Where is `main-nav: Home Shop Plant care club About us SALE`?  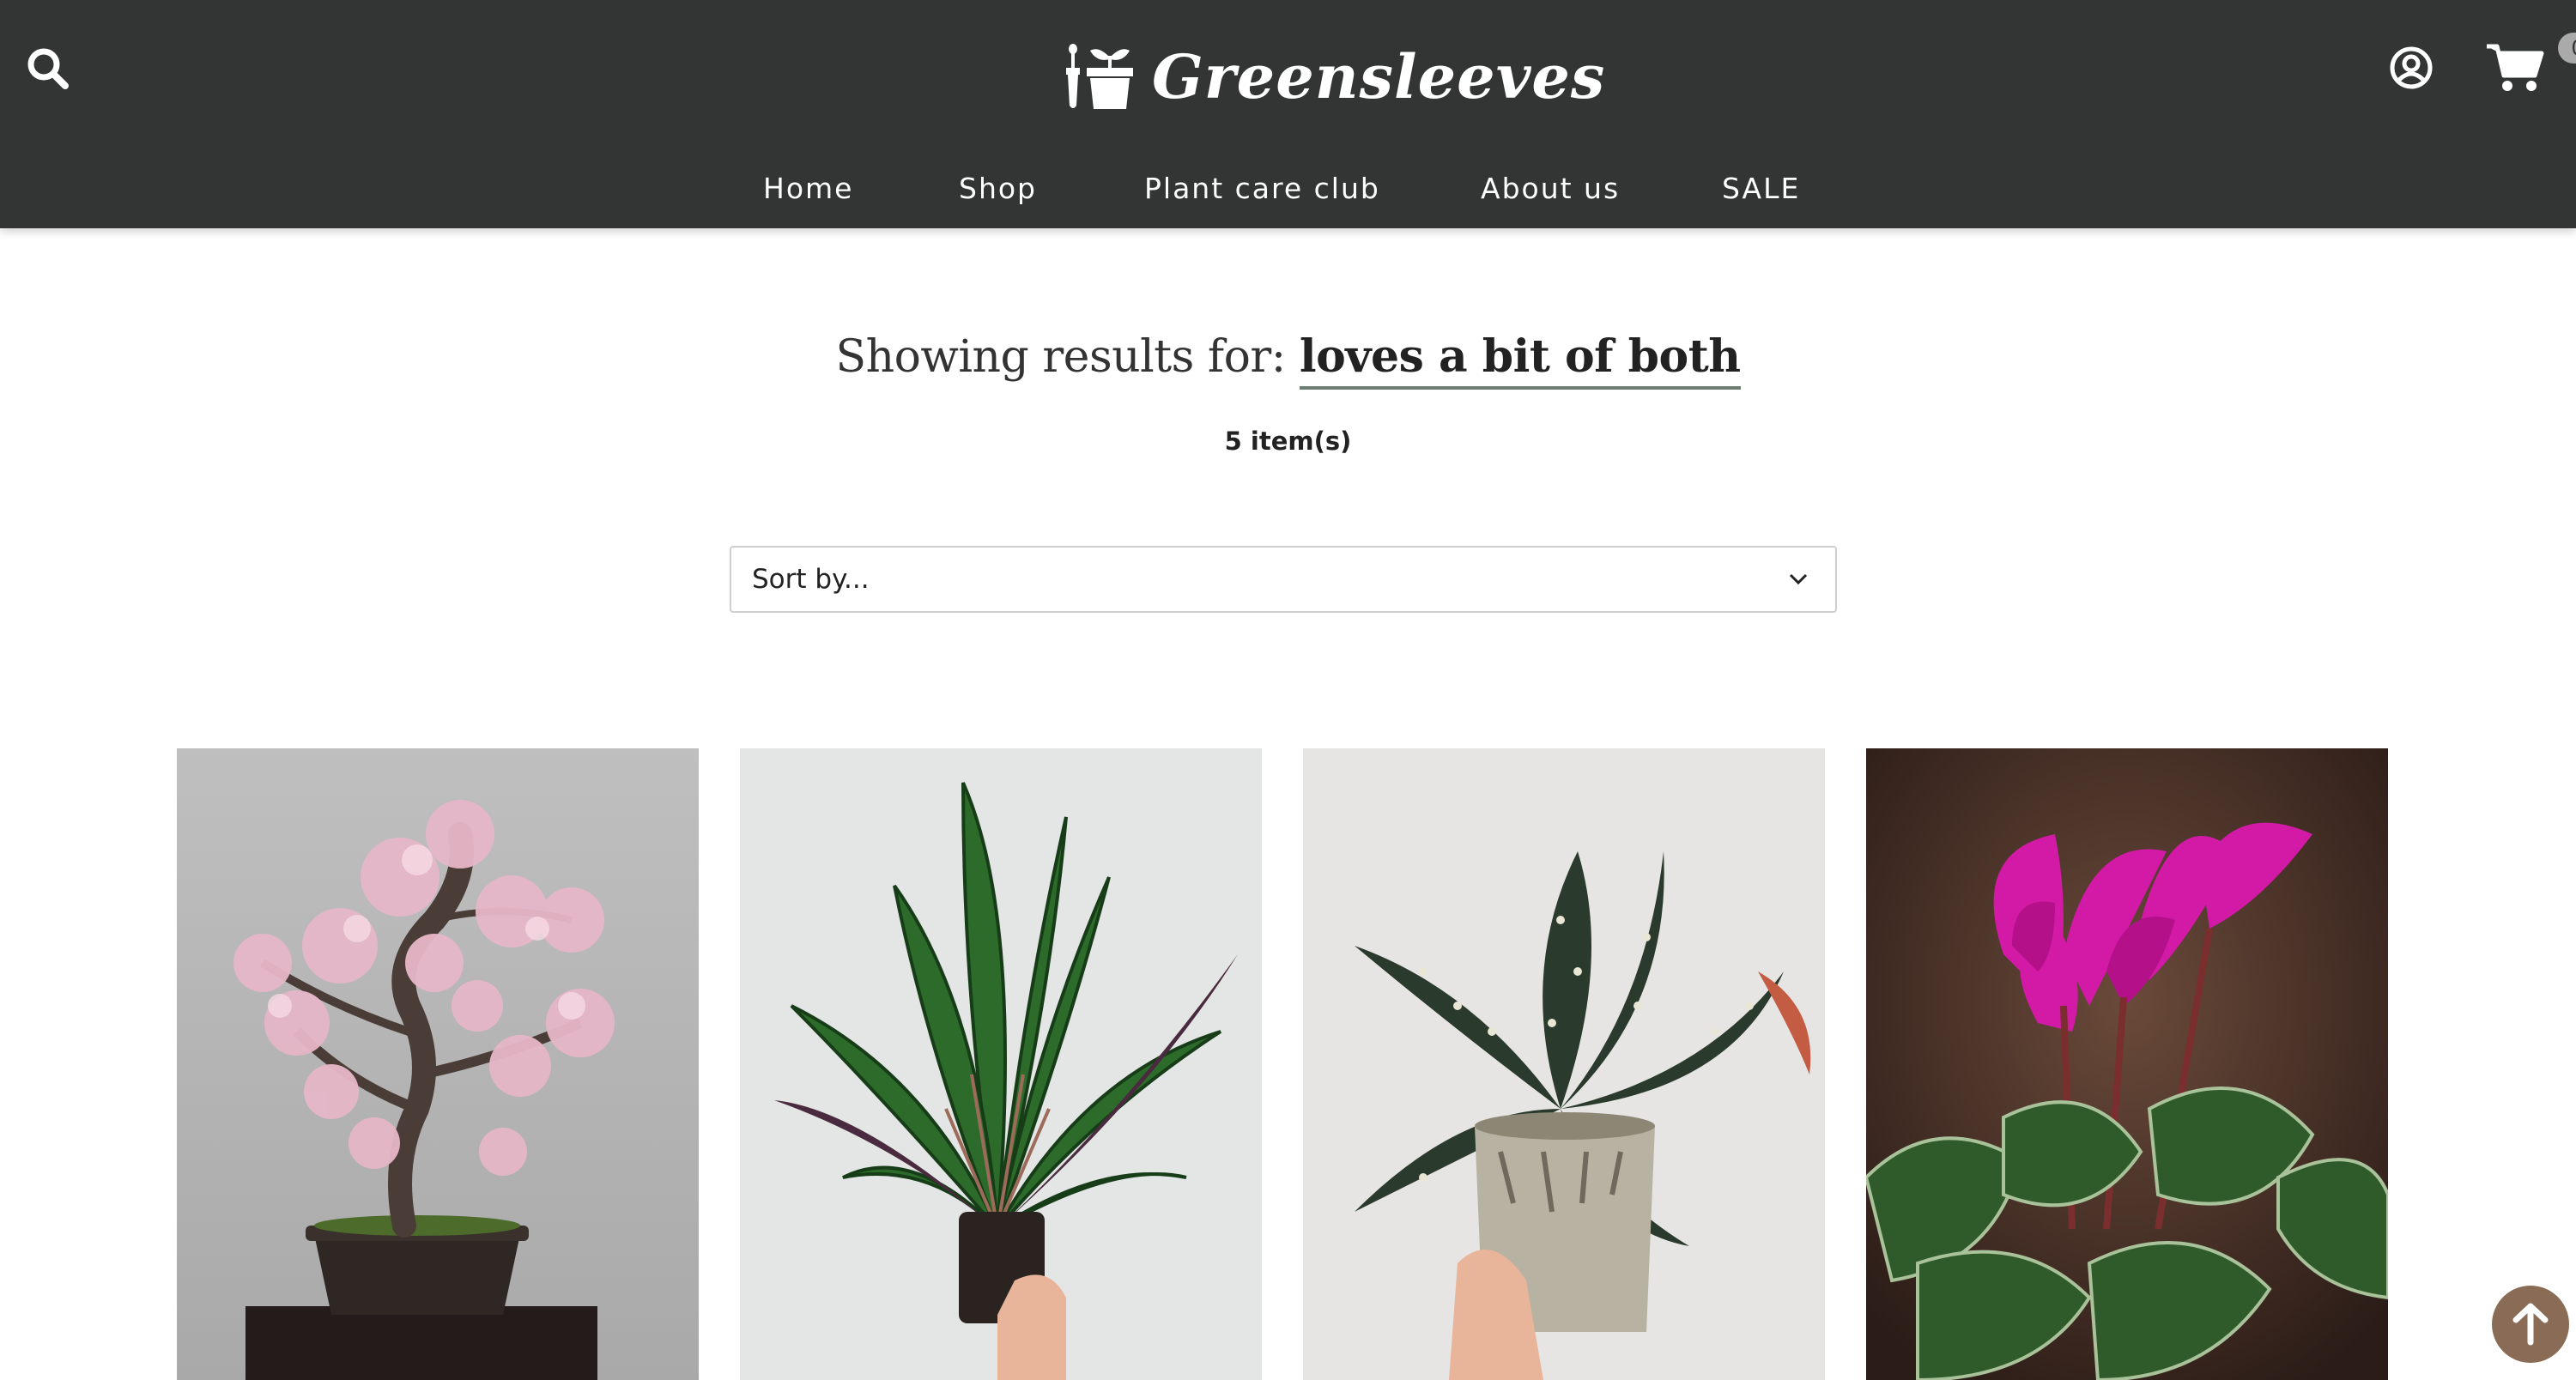
main-nav: Home Shop Plant care club About us SALE is located at coordinates (1288, 189).